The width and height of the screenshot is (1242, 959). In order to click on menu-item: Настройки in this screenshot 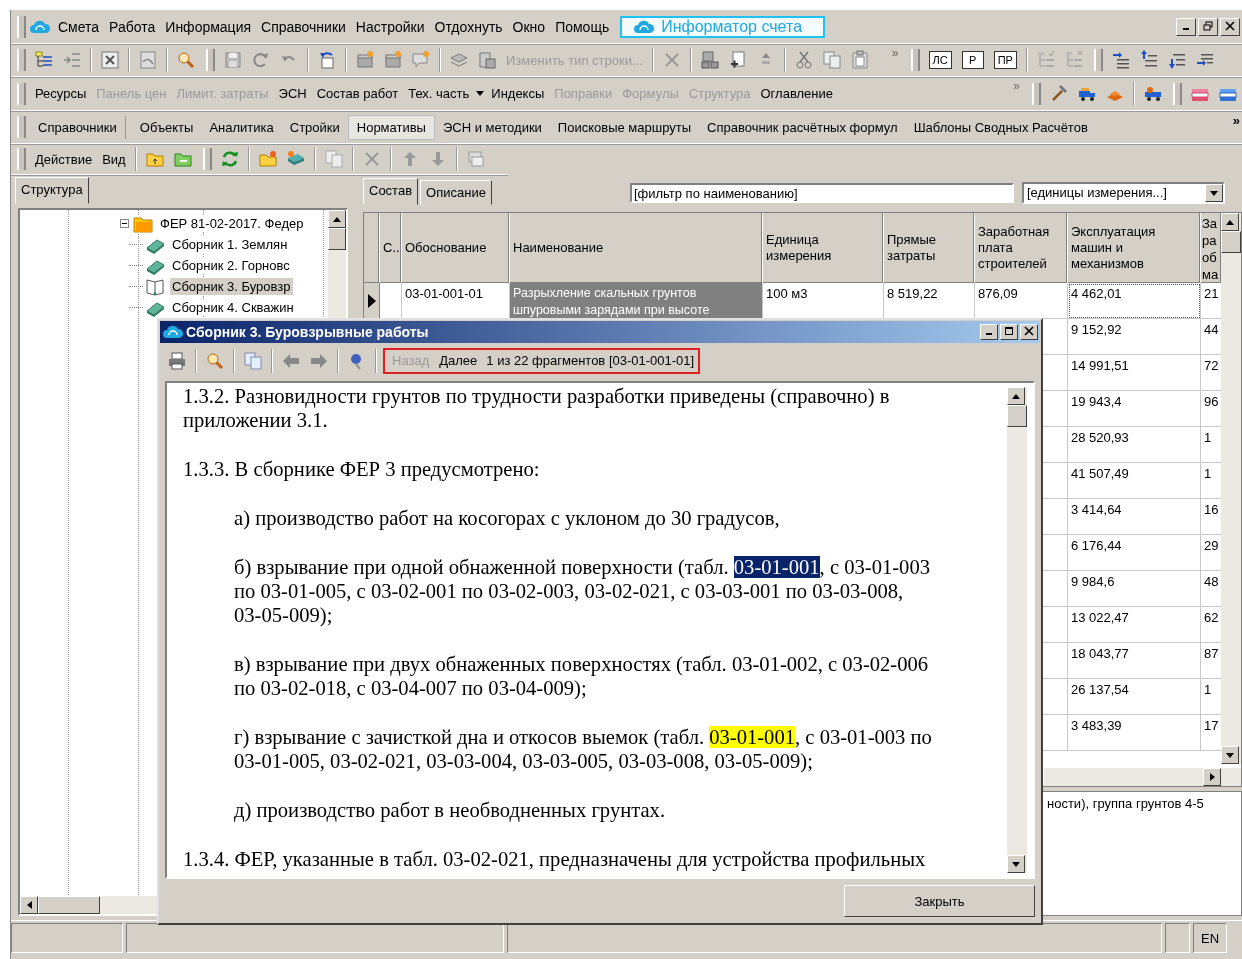, I will do `click(390, 26)`.